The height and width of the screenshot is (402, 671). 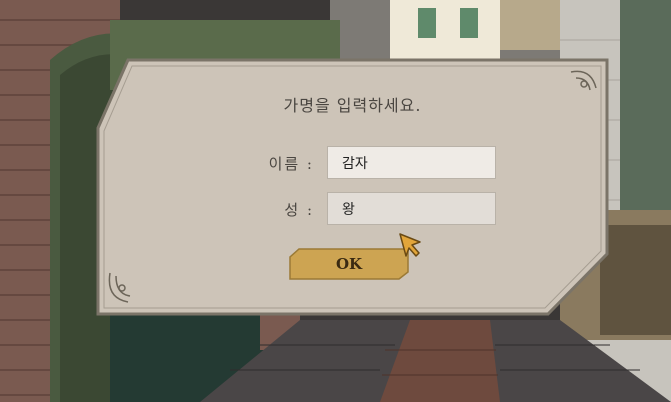 I want to click on first-name-label: 이름 :, so click(x=291, y=164).